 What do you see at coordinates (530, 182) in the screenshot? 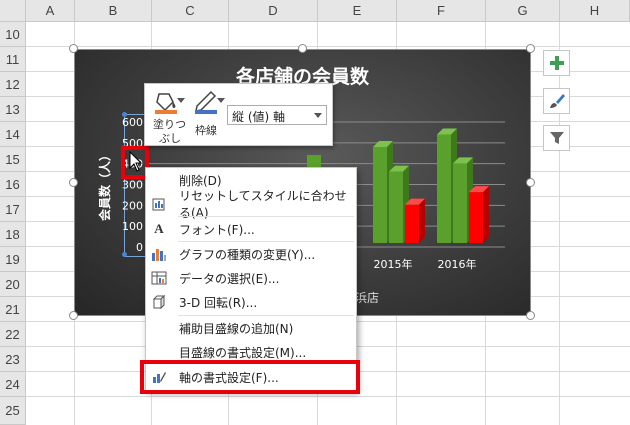
I see `resize-handle-e` at bounding box center [530, 182].